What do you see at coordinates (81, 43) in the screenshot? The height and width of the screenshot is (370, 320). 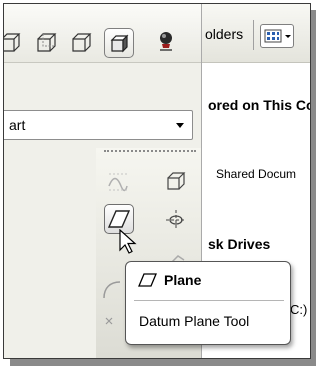 I see `no-hidden-cube-icon` at bounding box center [81, 43].